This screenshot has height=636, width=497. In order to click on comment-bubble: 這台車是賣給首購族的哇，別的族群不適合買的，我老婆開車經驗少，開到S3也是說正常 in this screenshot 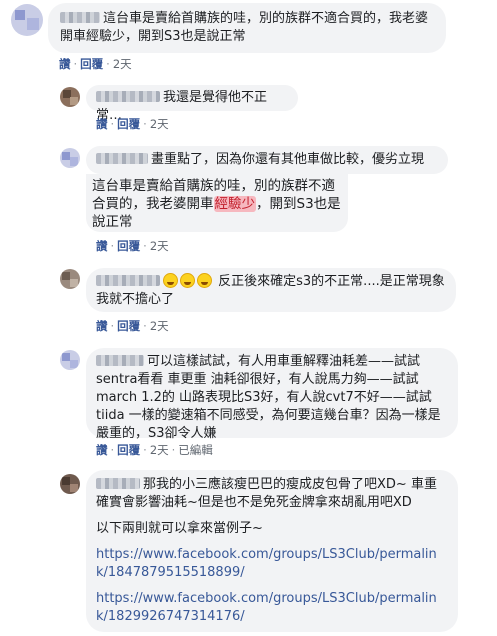, I will do `click(247, 28)`.